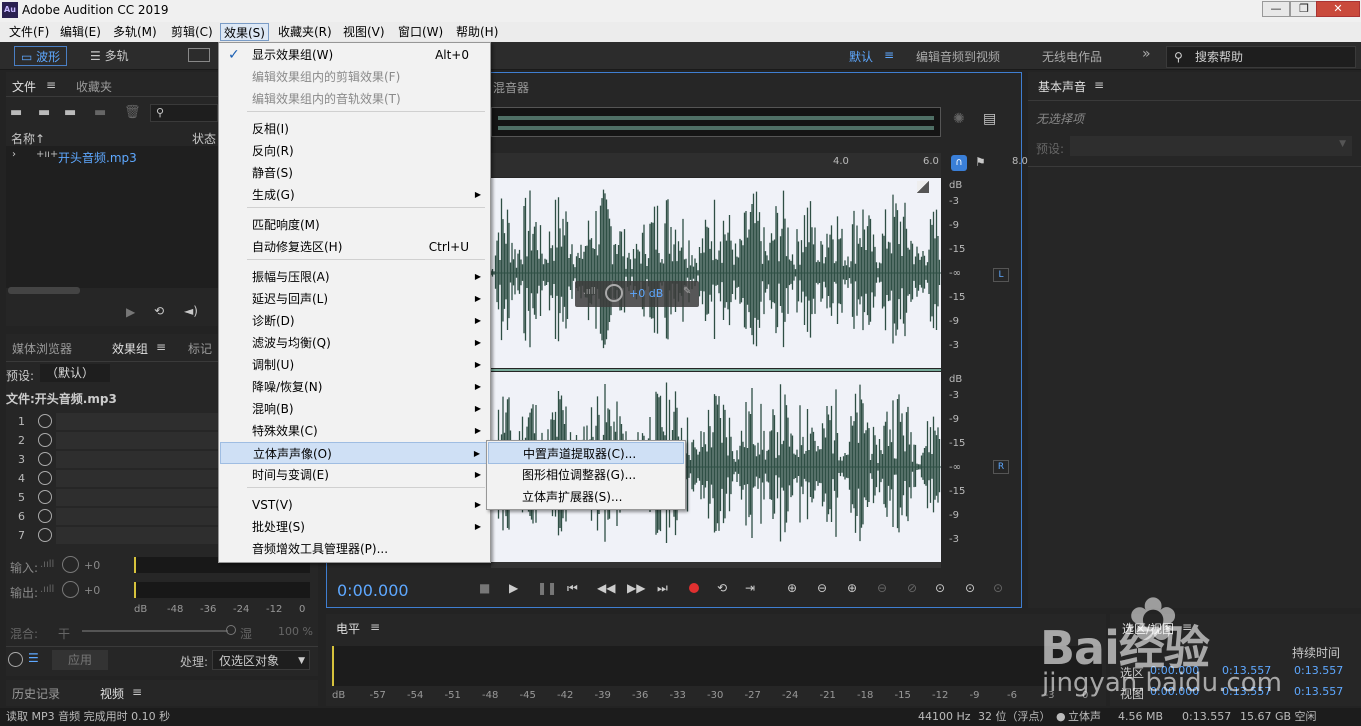  I want to click on file-item-name: 开头音频.mp3, so click(97, 157).